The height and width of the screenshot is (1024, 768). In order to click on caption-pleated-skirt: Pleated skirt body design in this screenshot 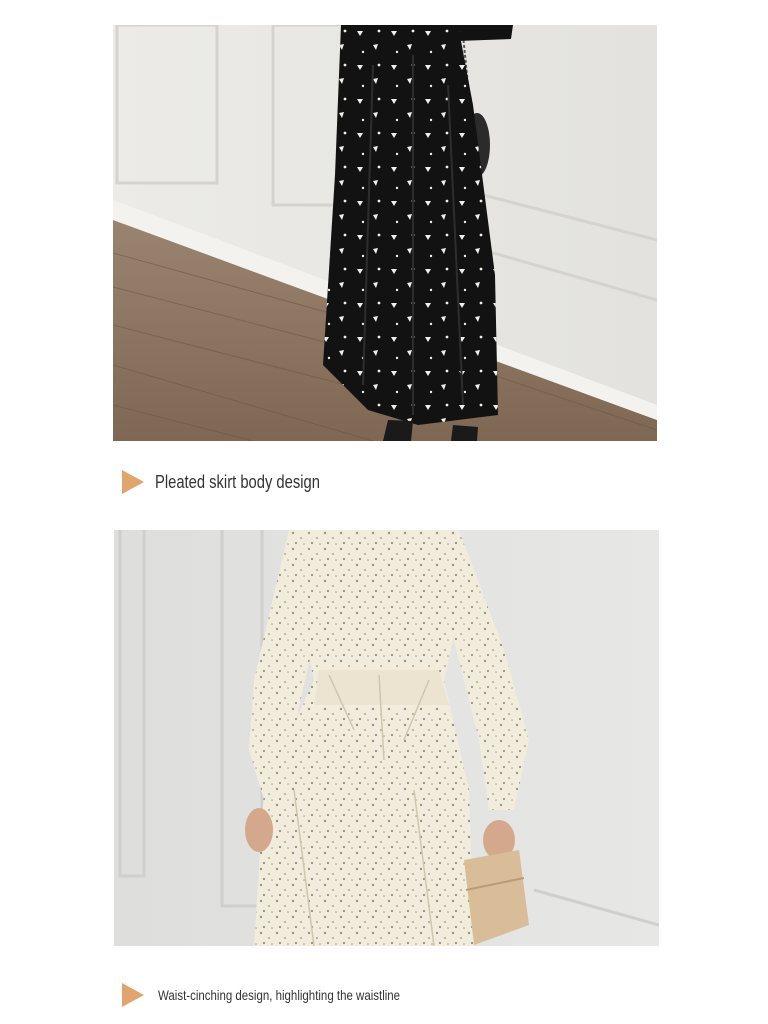, I will do `click(237, 481)`.